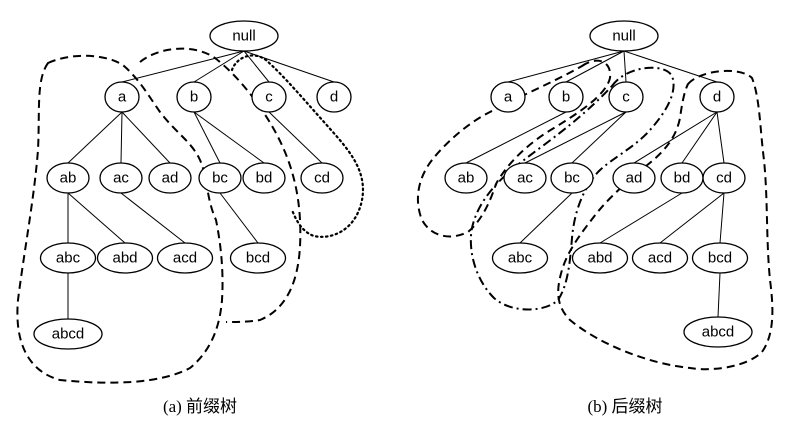 The width and height of the screenshot is (788, 437). I want to click on edge-null-b, so click(595, 66).